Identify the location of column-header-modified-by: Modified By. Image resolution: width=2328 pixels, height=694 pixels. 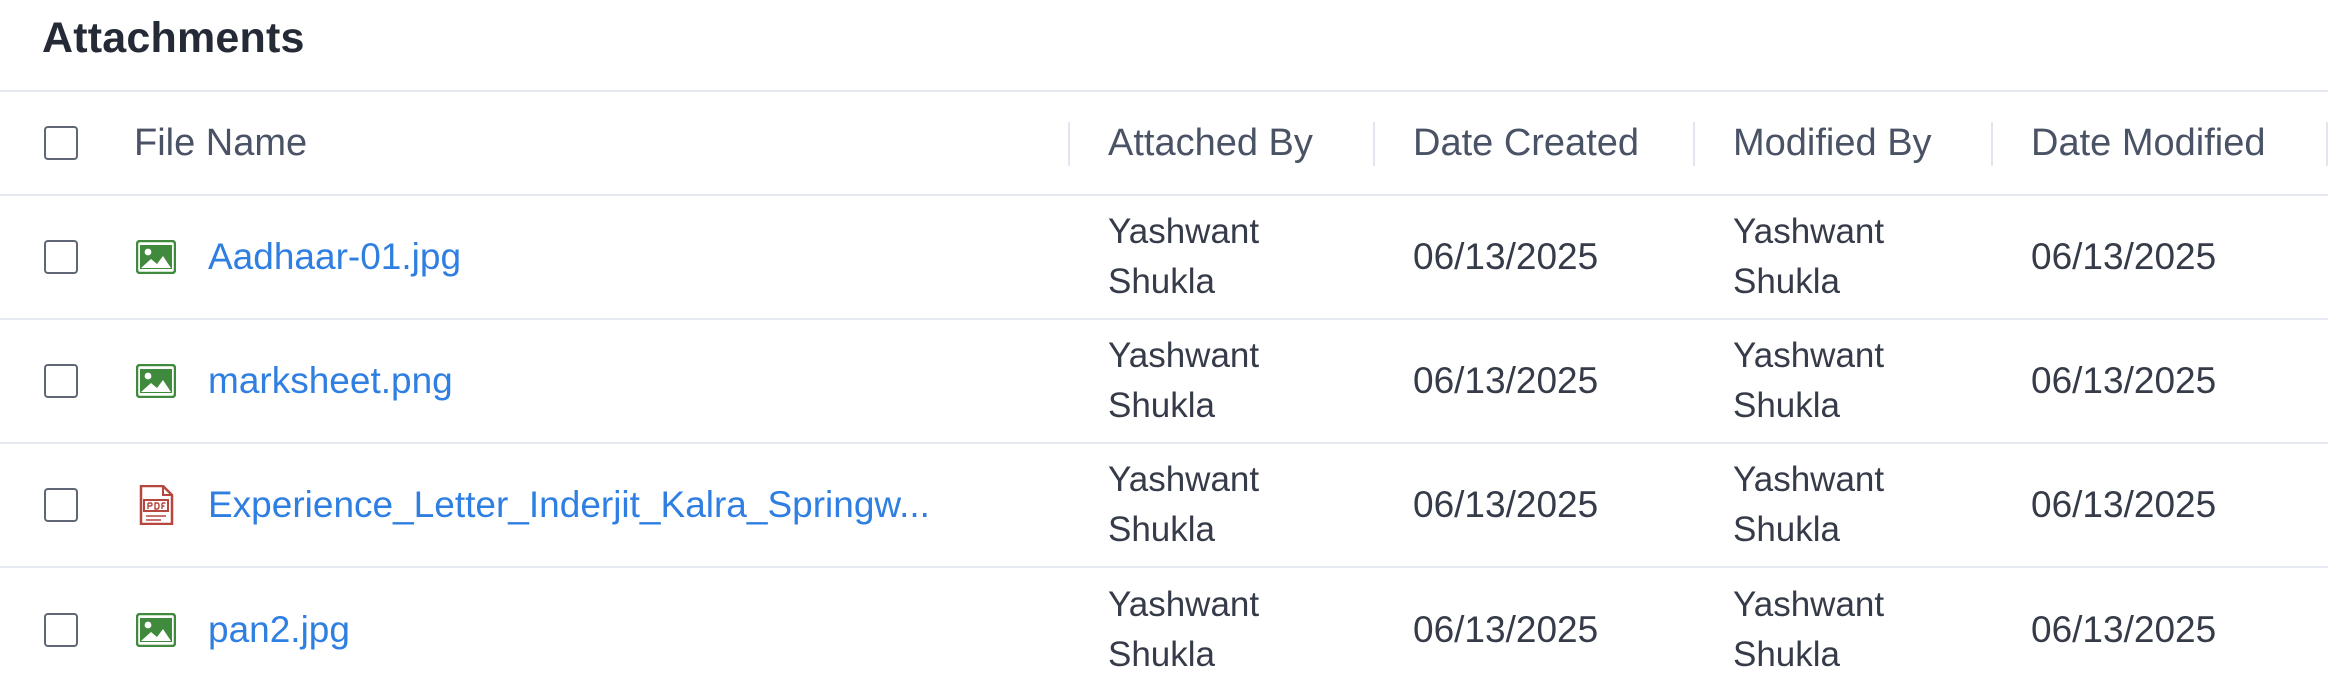
(1844, 143).